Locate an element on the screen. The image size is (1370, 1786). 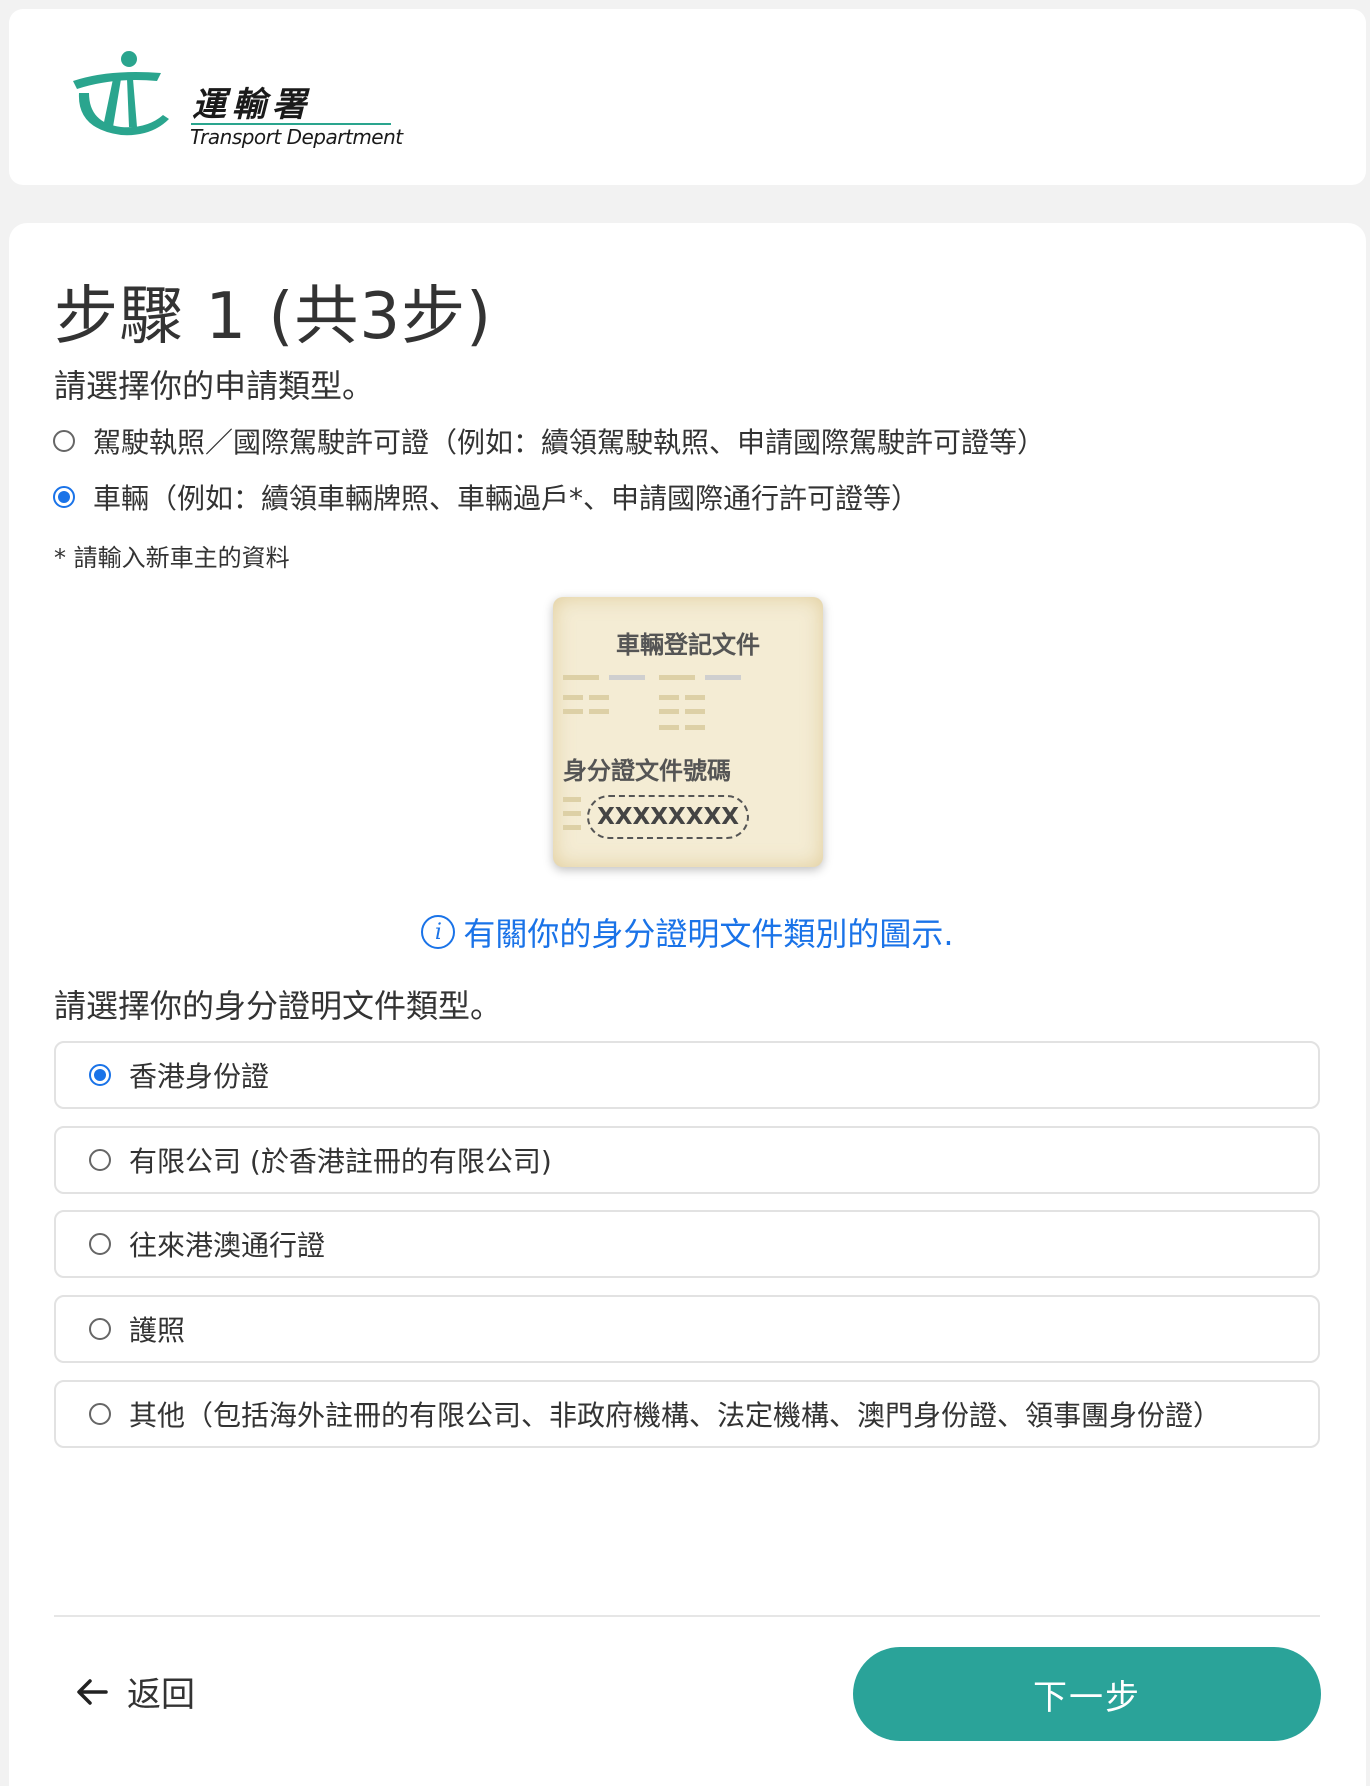
id-document-examples-link: i 有關你的身分證明文件類別的圖示. is located at coordinates (687, 932).